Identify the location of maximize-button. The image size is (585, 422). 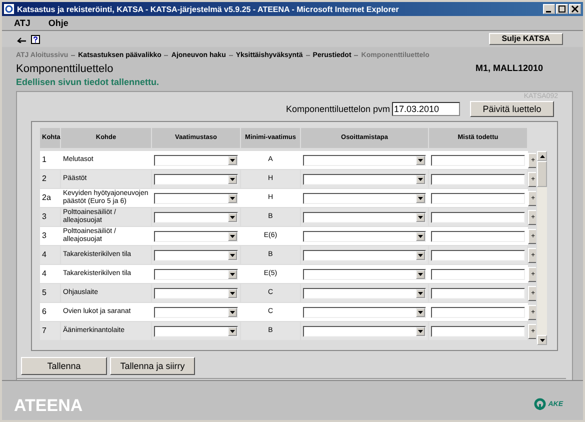
(562, 9).